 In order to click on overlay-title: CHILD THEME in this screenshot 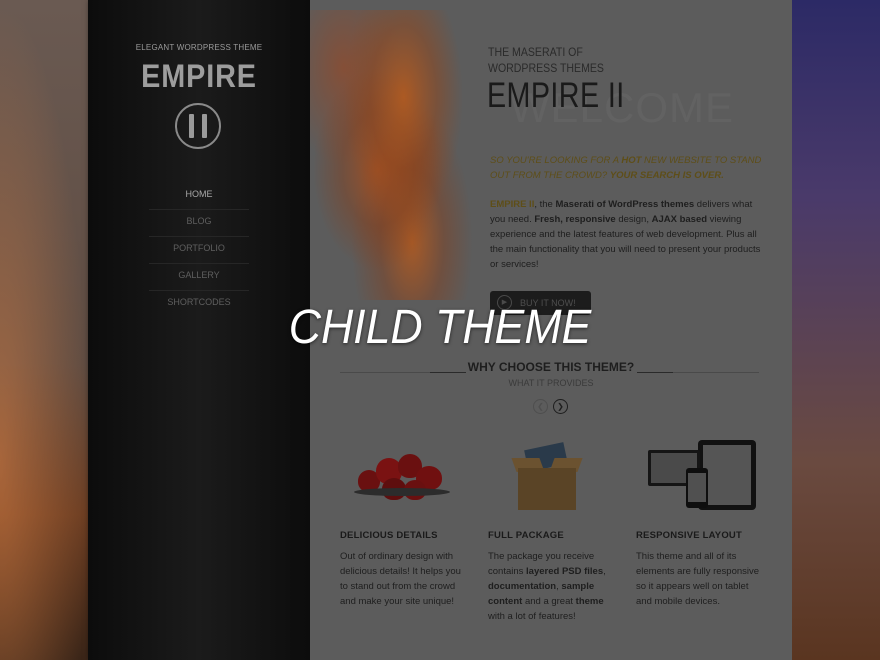, I will do `click(440, 327)`.